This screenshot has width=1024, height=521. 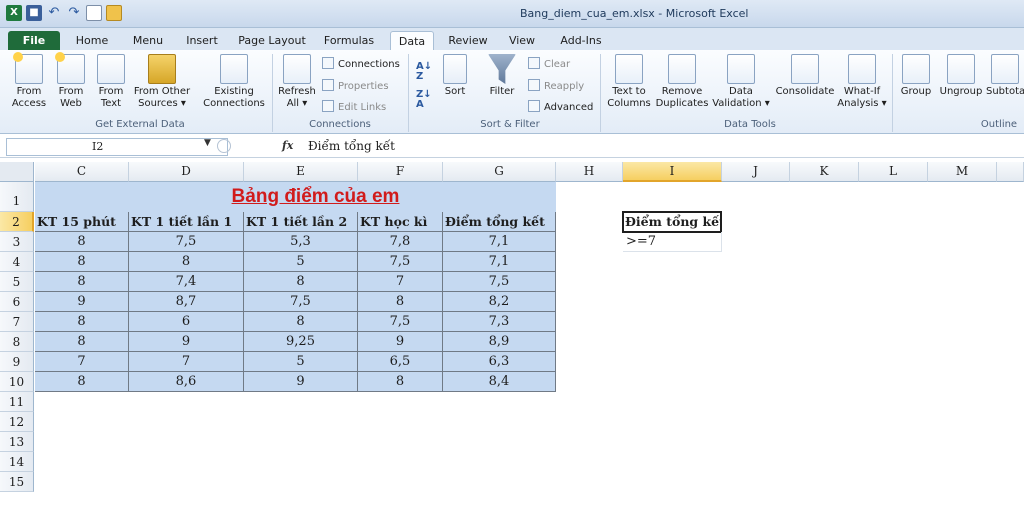 I want to click on row-header-5: 5, so click(x=17, y=282).